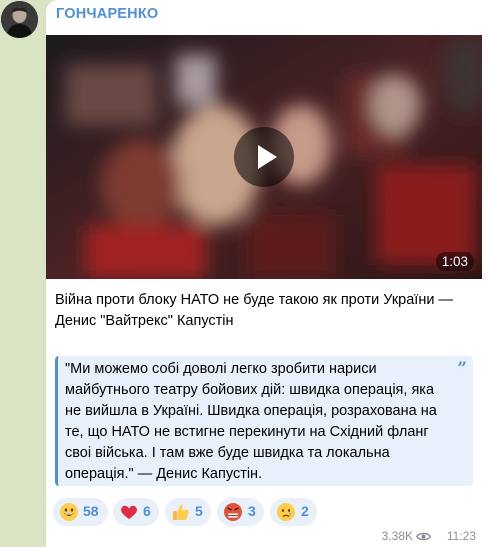 The width and height of the screenshot is (488, 547). I want to click on reaction-heart: 6, so click(136, 512).